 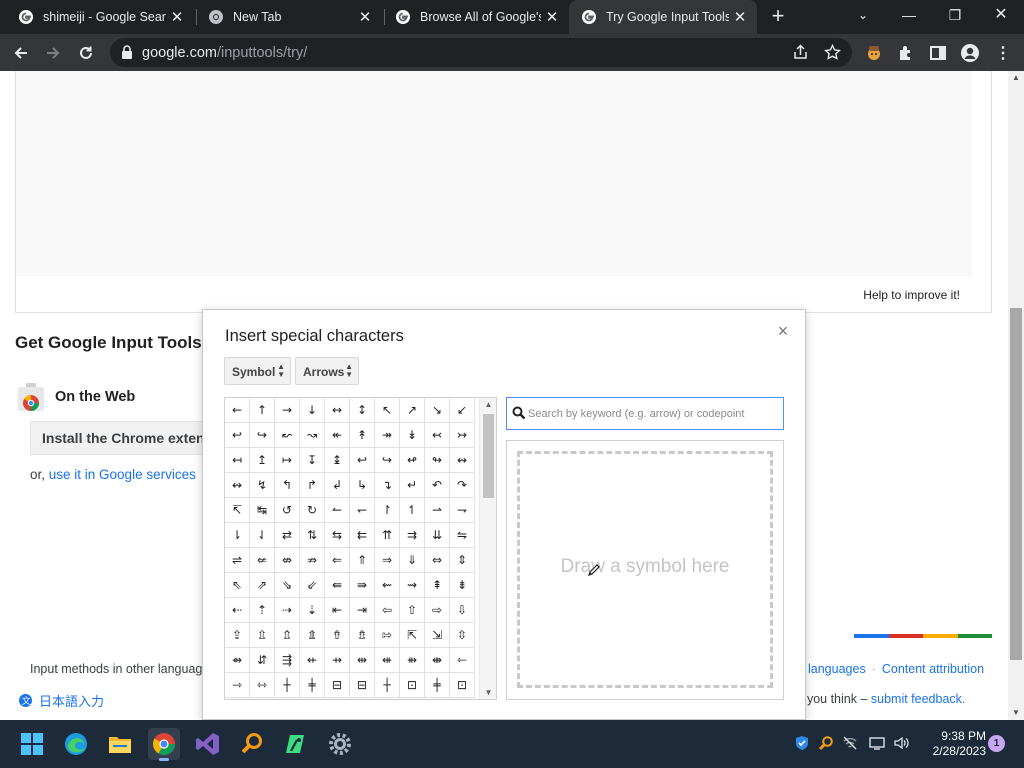 I want to click on character-cell: ↾, so click(x=387, y=510).